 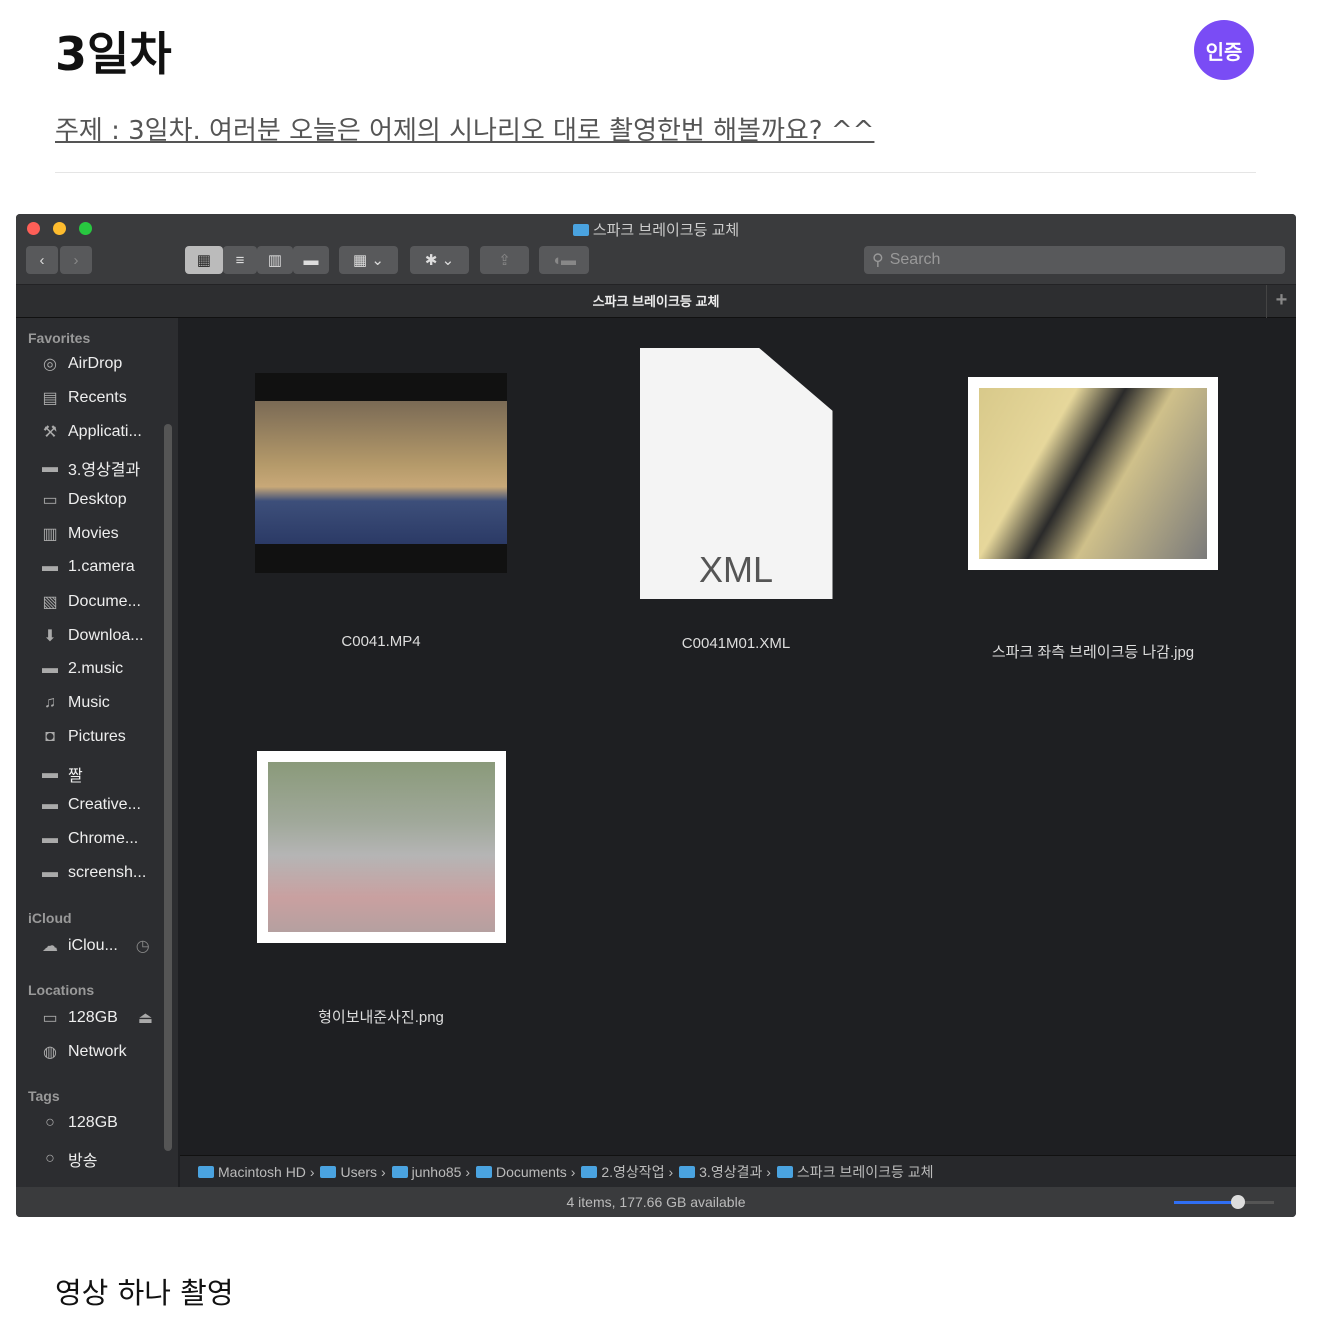 I want to click on search-input: ⚲ Search, so click(x=1074, y=260).